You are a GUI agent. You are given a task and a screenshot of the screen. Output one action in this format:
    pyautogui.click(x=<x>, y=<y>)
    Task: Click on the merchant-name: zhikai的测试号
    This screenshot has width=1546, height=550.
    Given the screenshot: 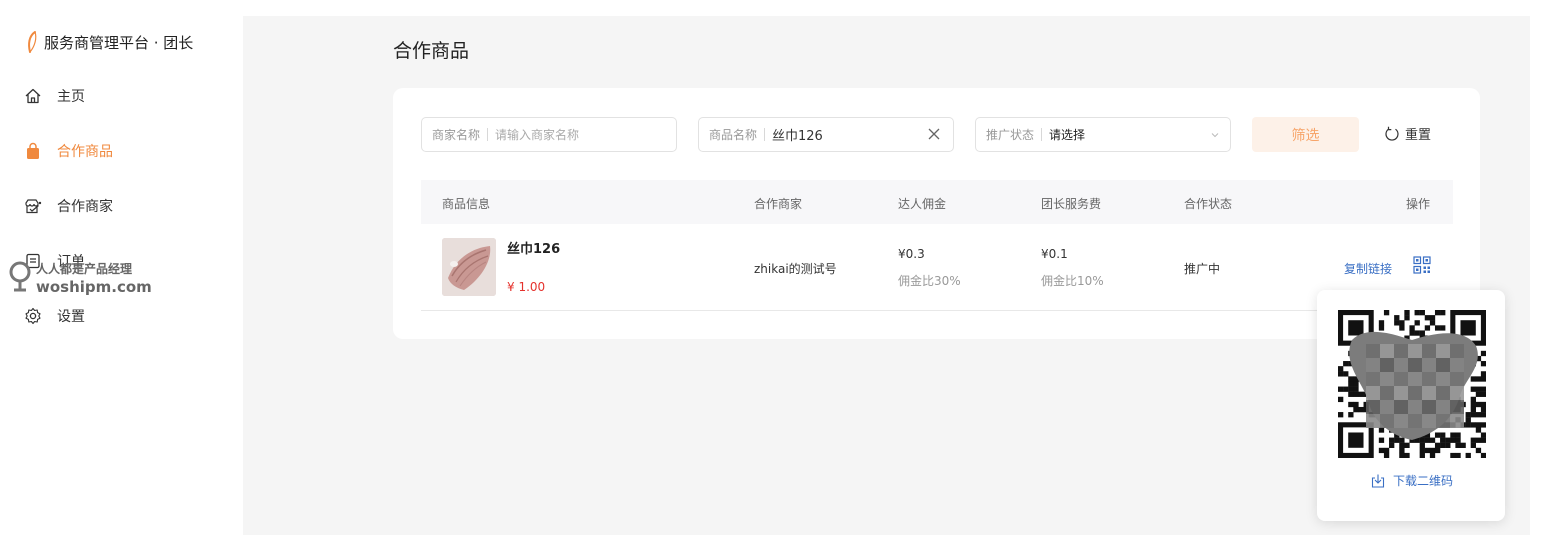 What is the action you would take?
    pyautogui.click(x=795, y=269)
    